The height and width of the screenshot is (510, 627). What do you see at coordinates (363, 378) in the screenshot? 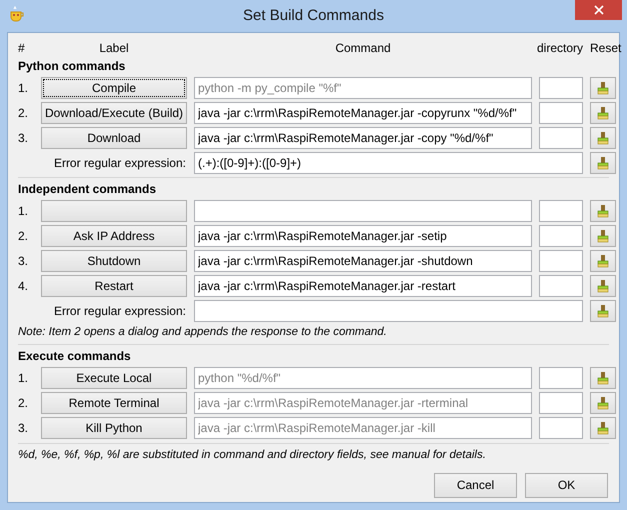
I see `command-field: python "%d/%f"` at bounding box center [363, 378].